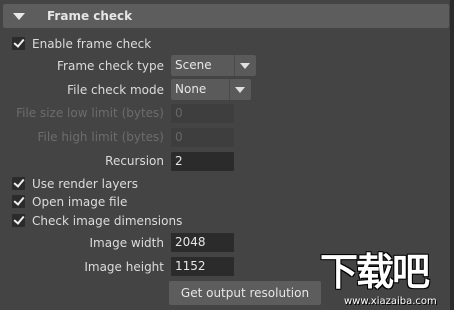 This screenshot has height=310, width=454. What do you see at coordinates (190, 242) in the screenshot?
I see `image-width-value: 2048` at bounding box center [190, 242].